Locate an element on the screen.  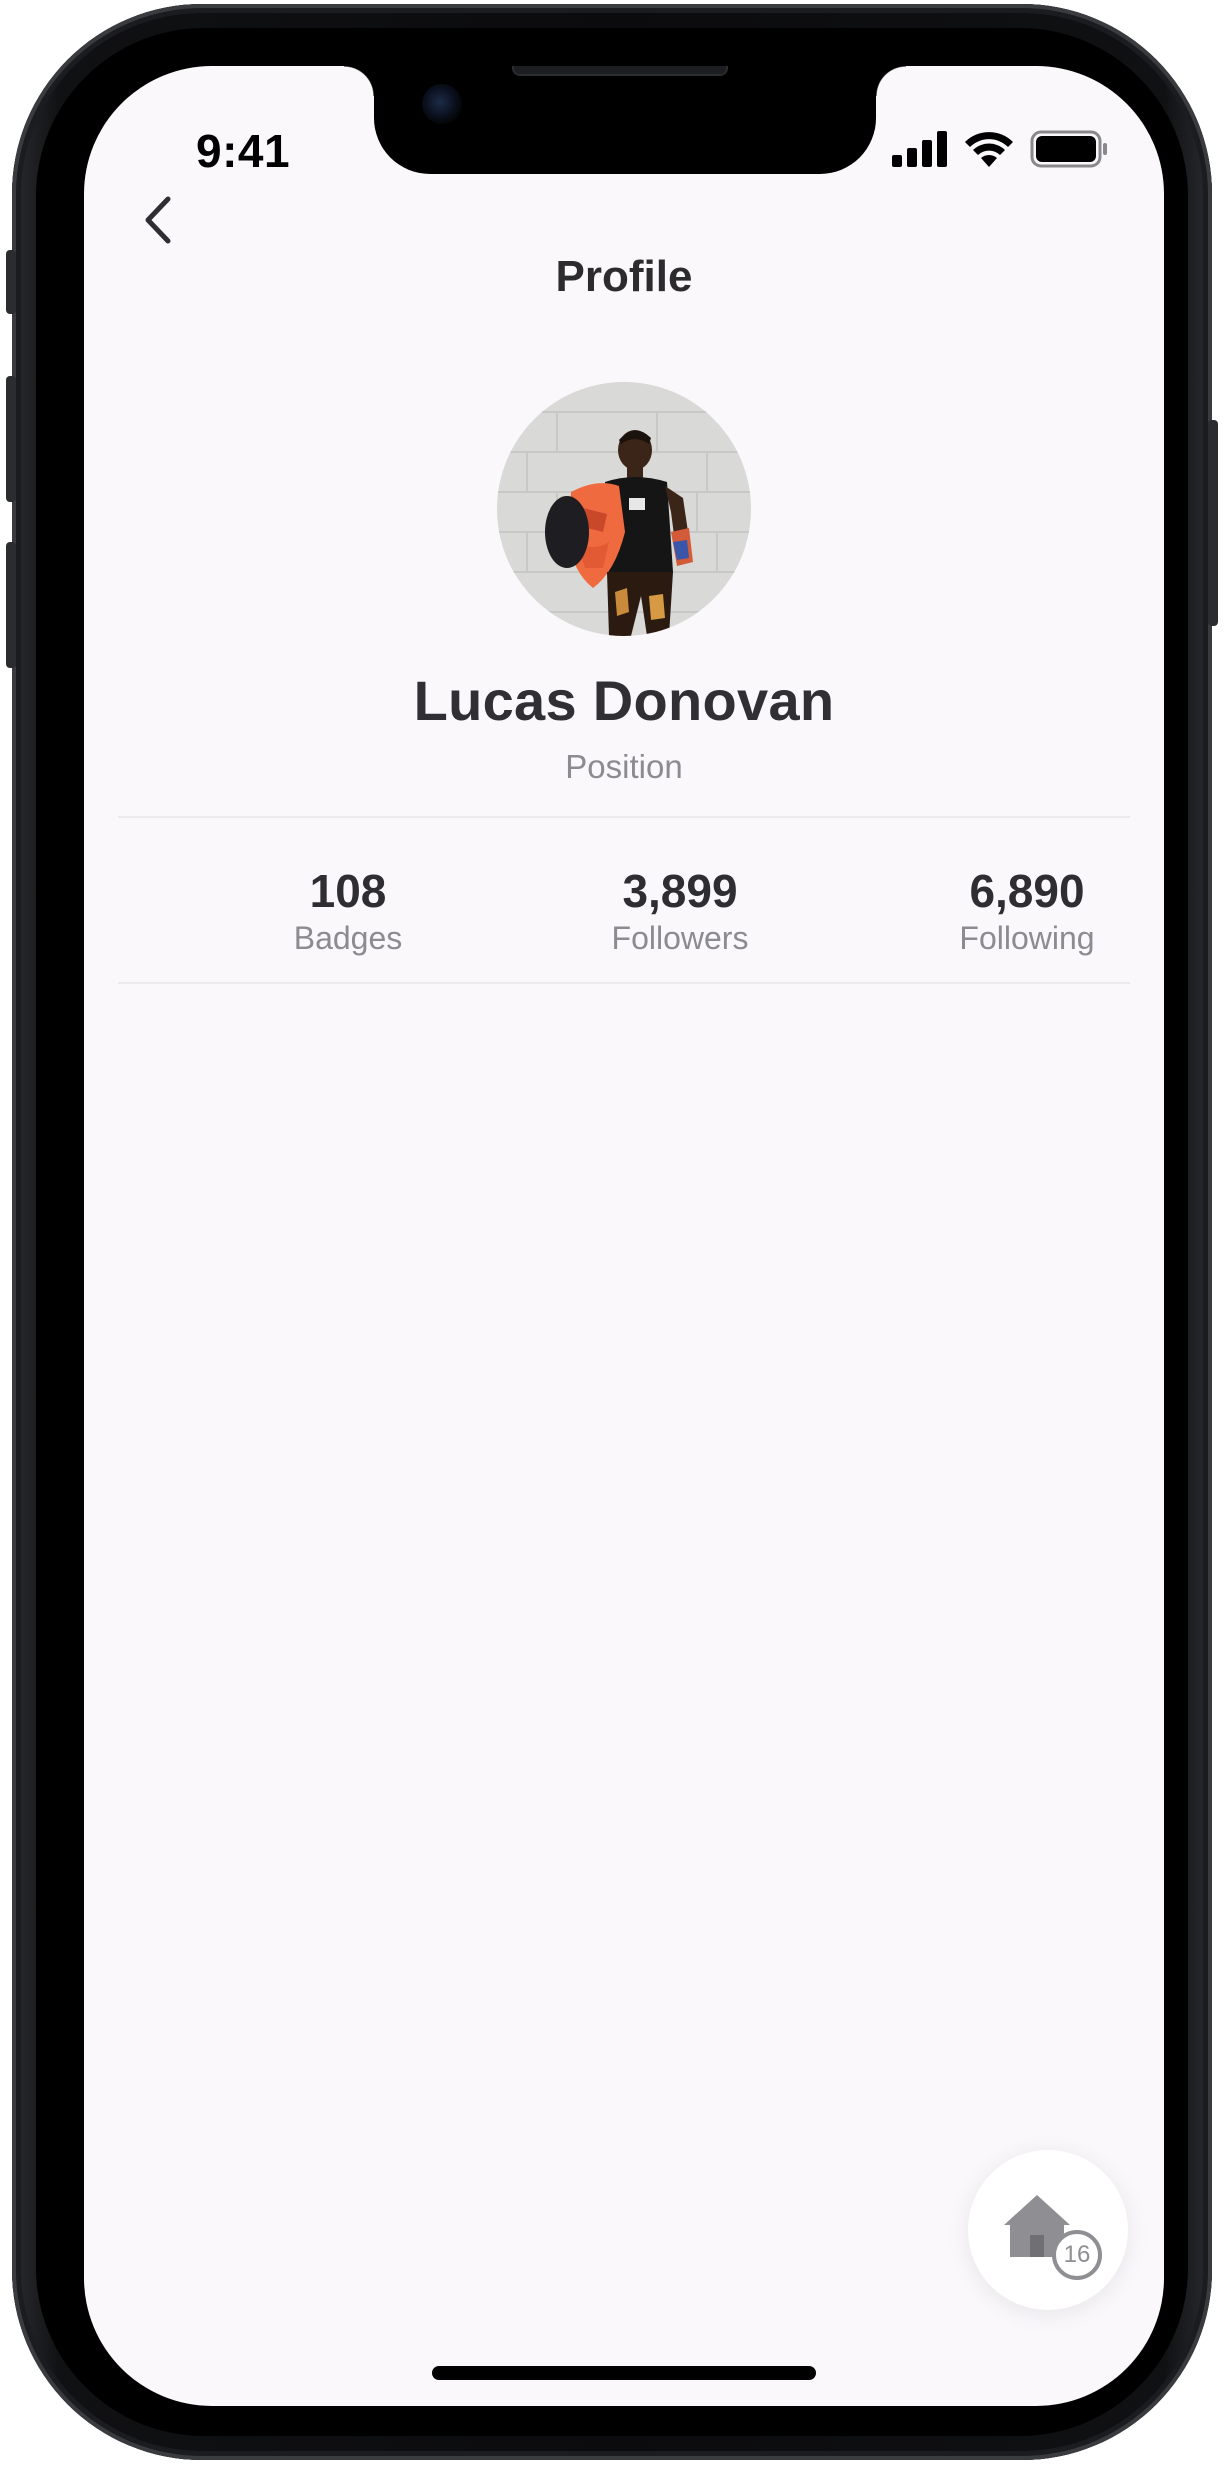
battery-icon is located at coordinates (1068, 149).